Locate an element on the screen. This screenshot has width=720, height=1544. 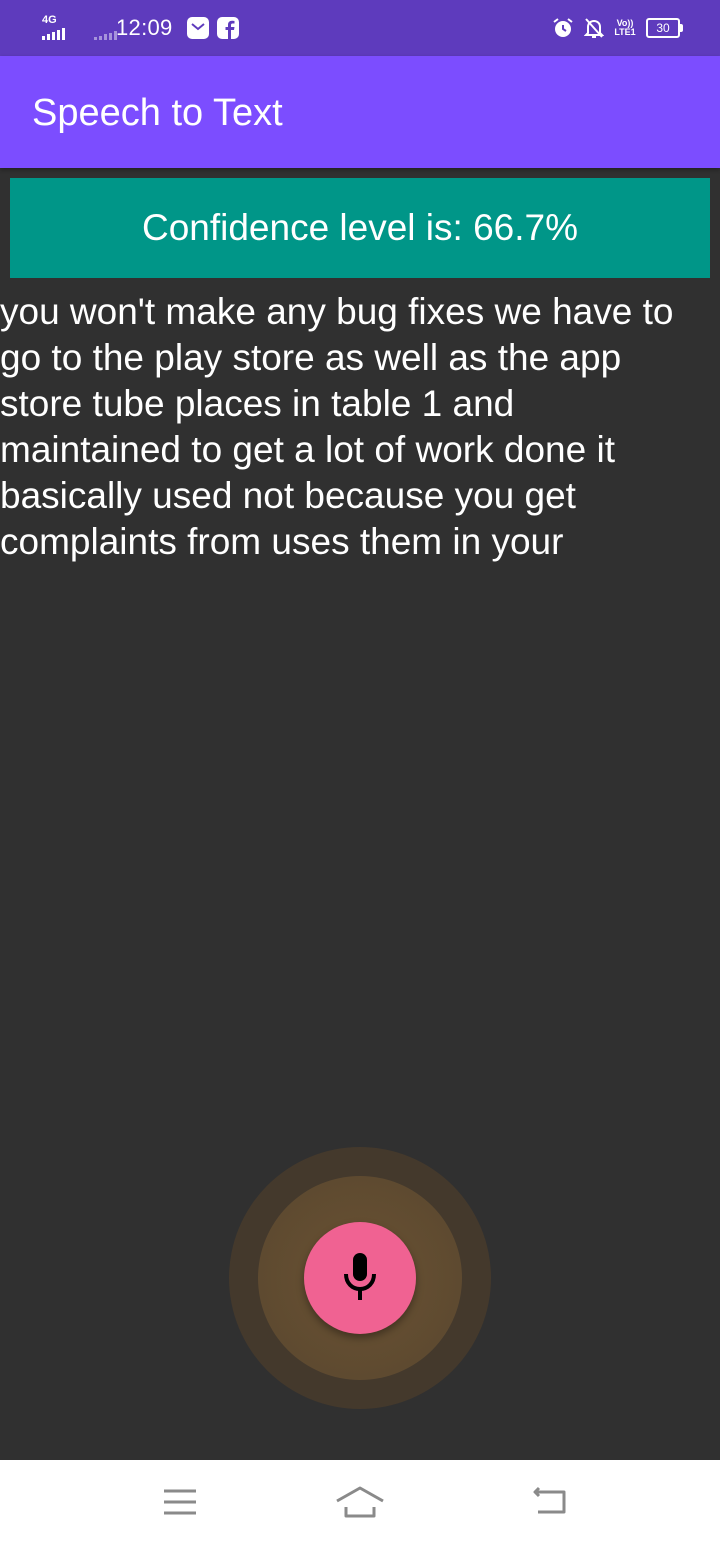
nav-menu-button is located at coordinates (180, 1502).